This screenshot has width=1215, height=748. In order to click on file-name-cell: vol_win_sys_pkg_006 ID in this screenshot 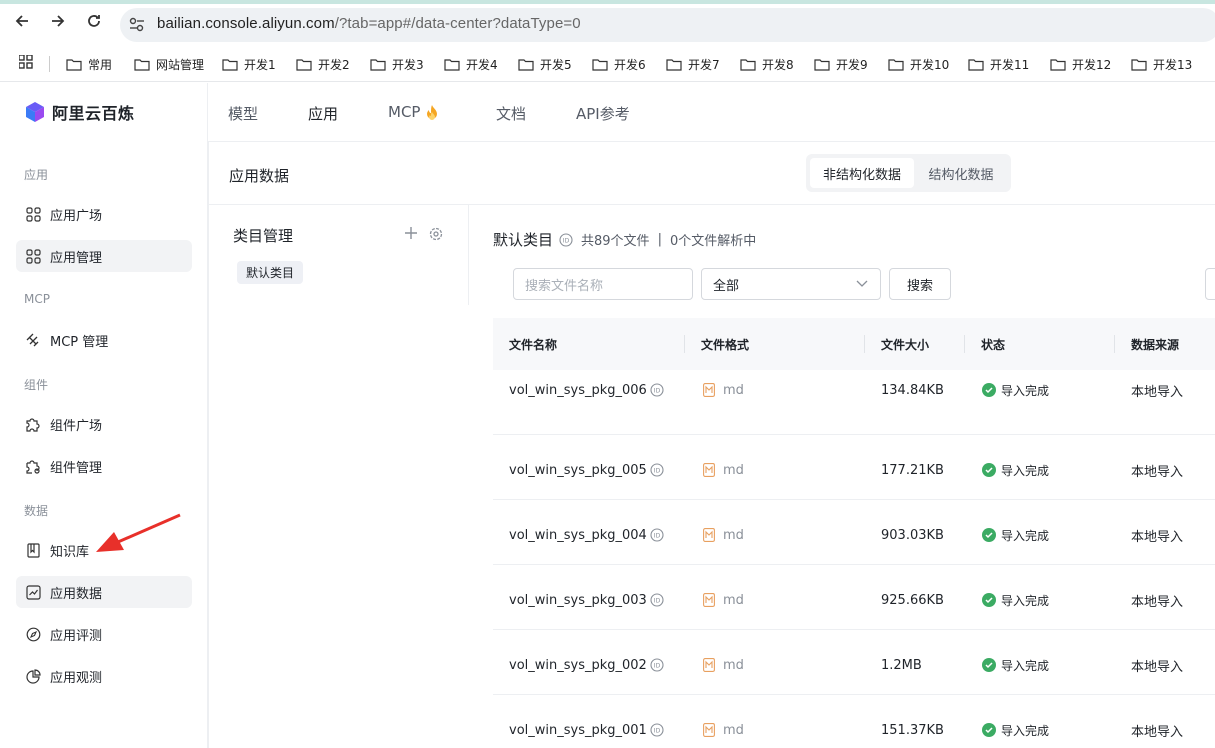, I will do `click(586, 390)`.